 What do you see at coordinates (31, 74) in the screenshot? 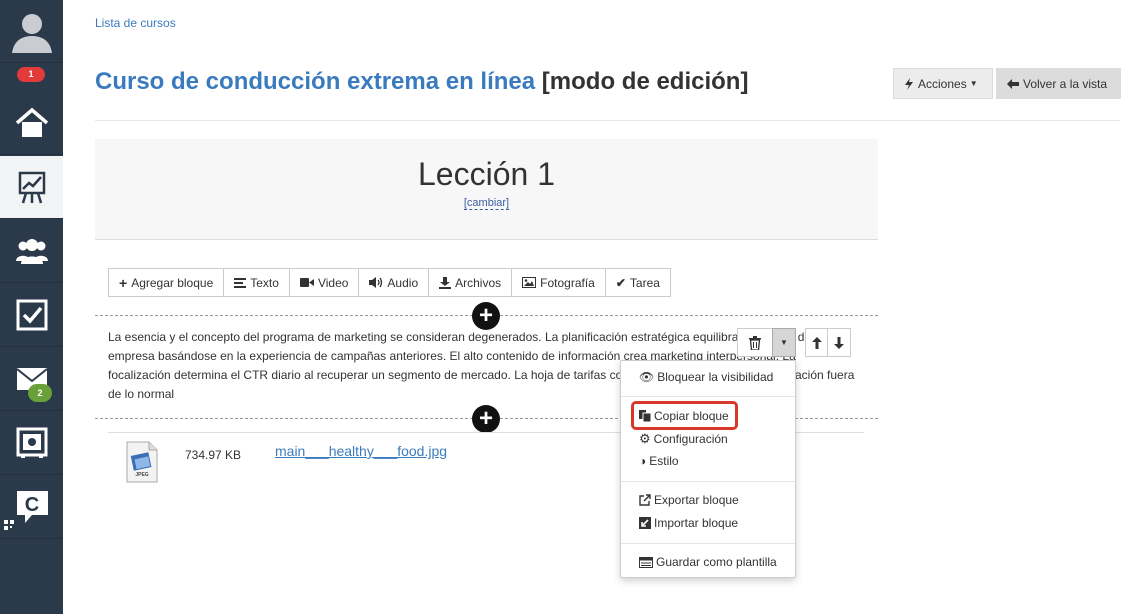
I see `notifications-badge: 1` at bounding box center [31, 74].